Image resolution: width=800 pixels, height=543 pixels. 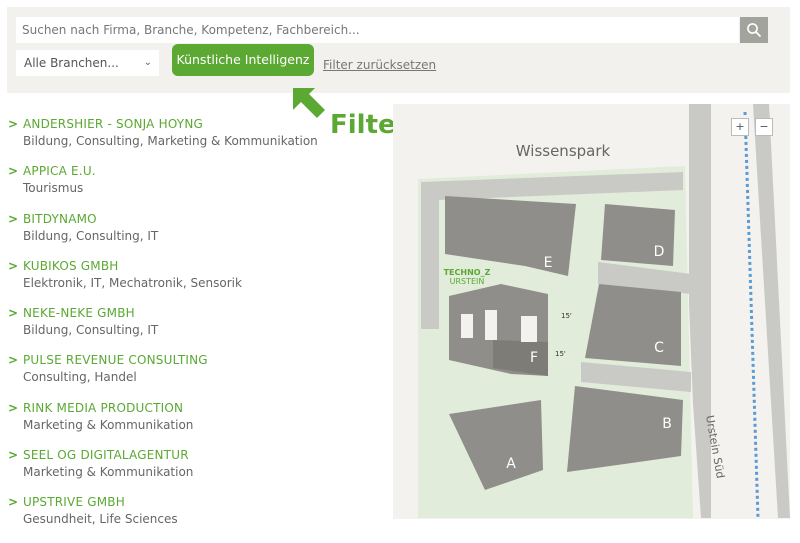 I want to click on active-filter-chip: Künstliche Intelligenz, so click(x=243, y=60).